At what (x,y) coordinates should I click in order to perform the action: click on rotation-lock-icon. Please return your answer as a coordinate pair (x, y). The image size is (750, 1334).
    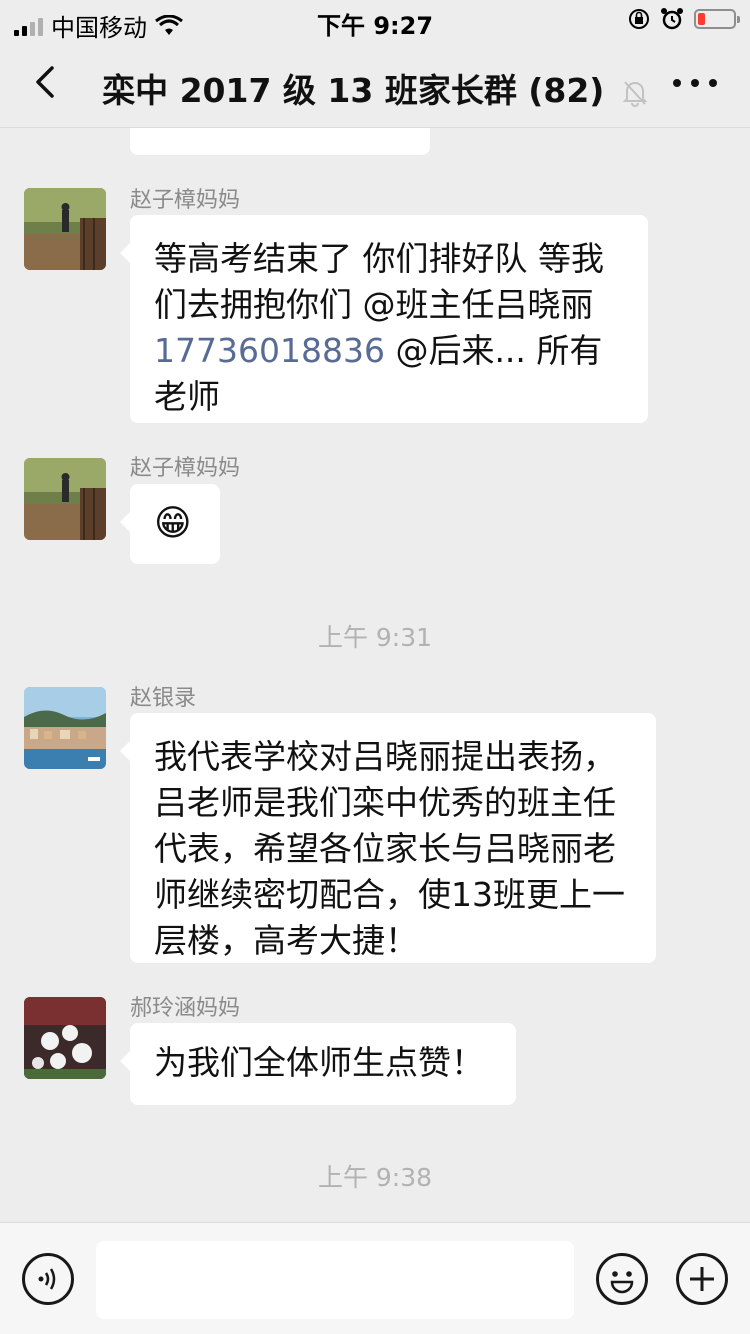
    Looking at the image, I should click on (639, 19).